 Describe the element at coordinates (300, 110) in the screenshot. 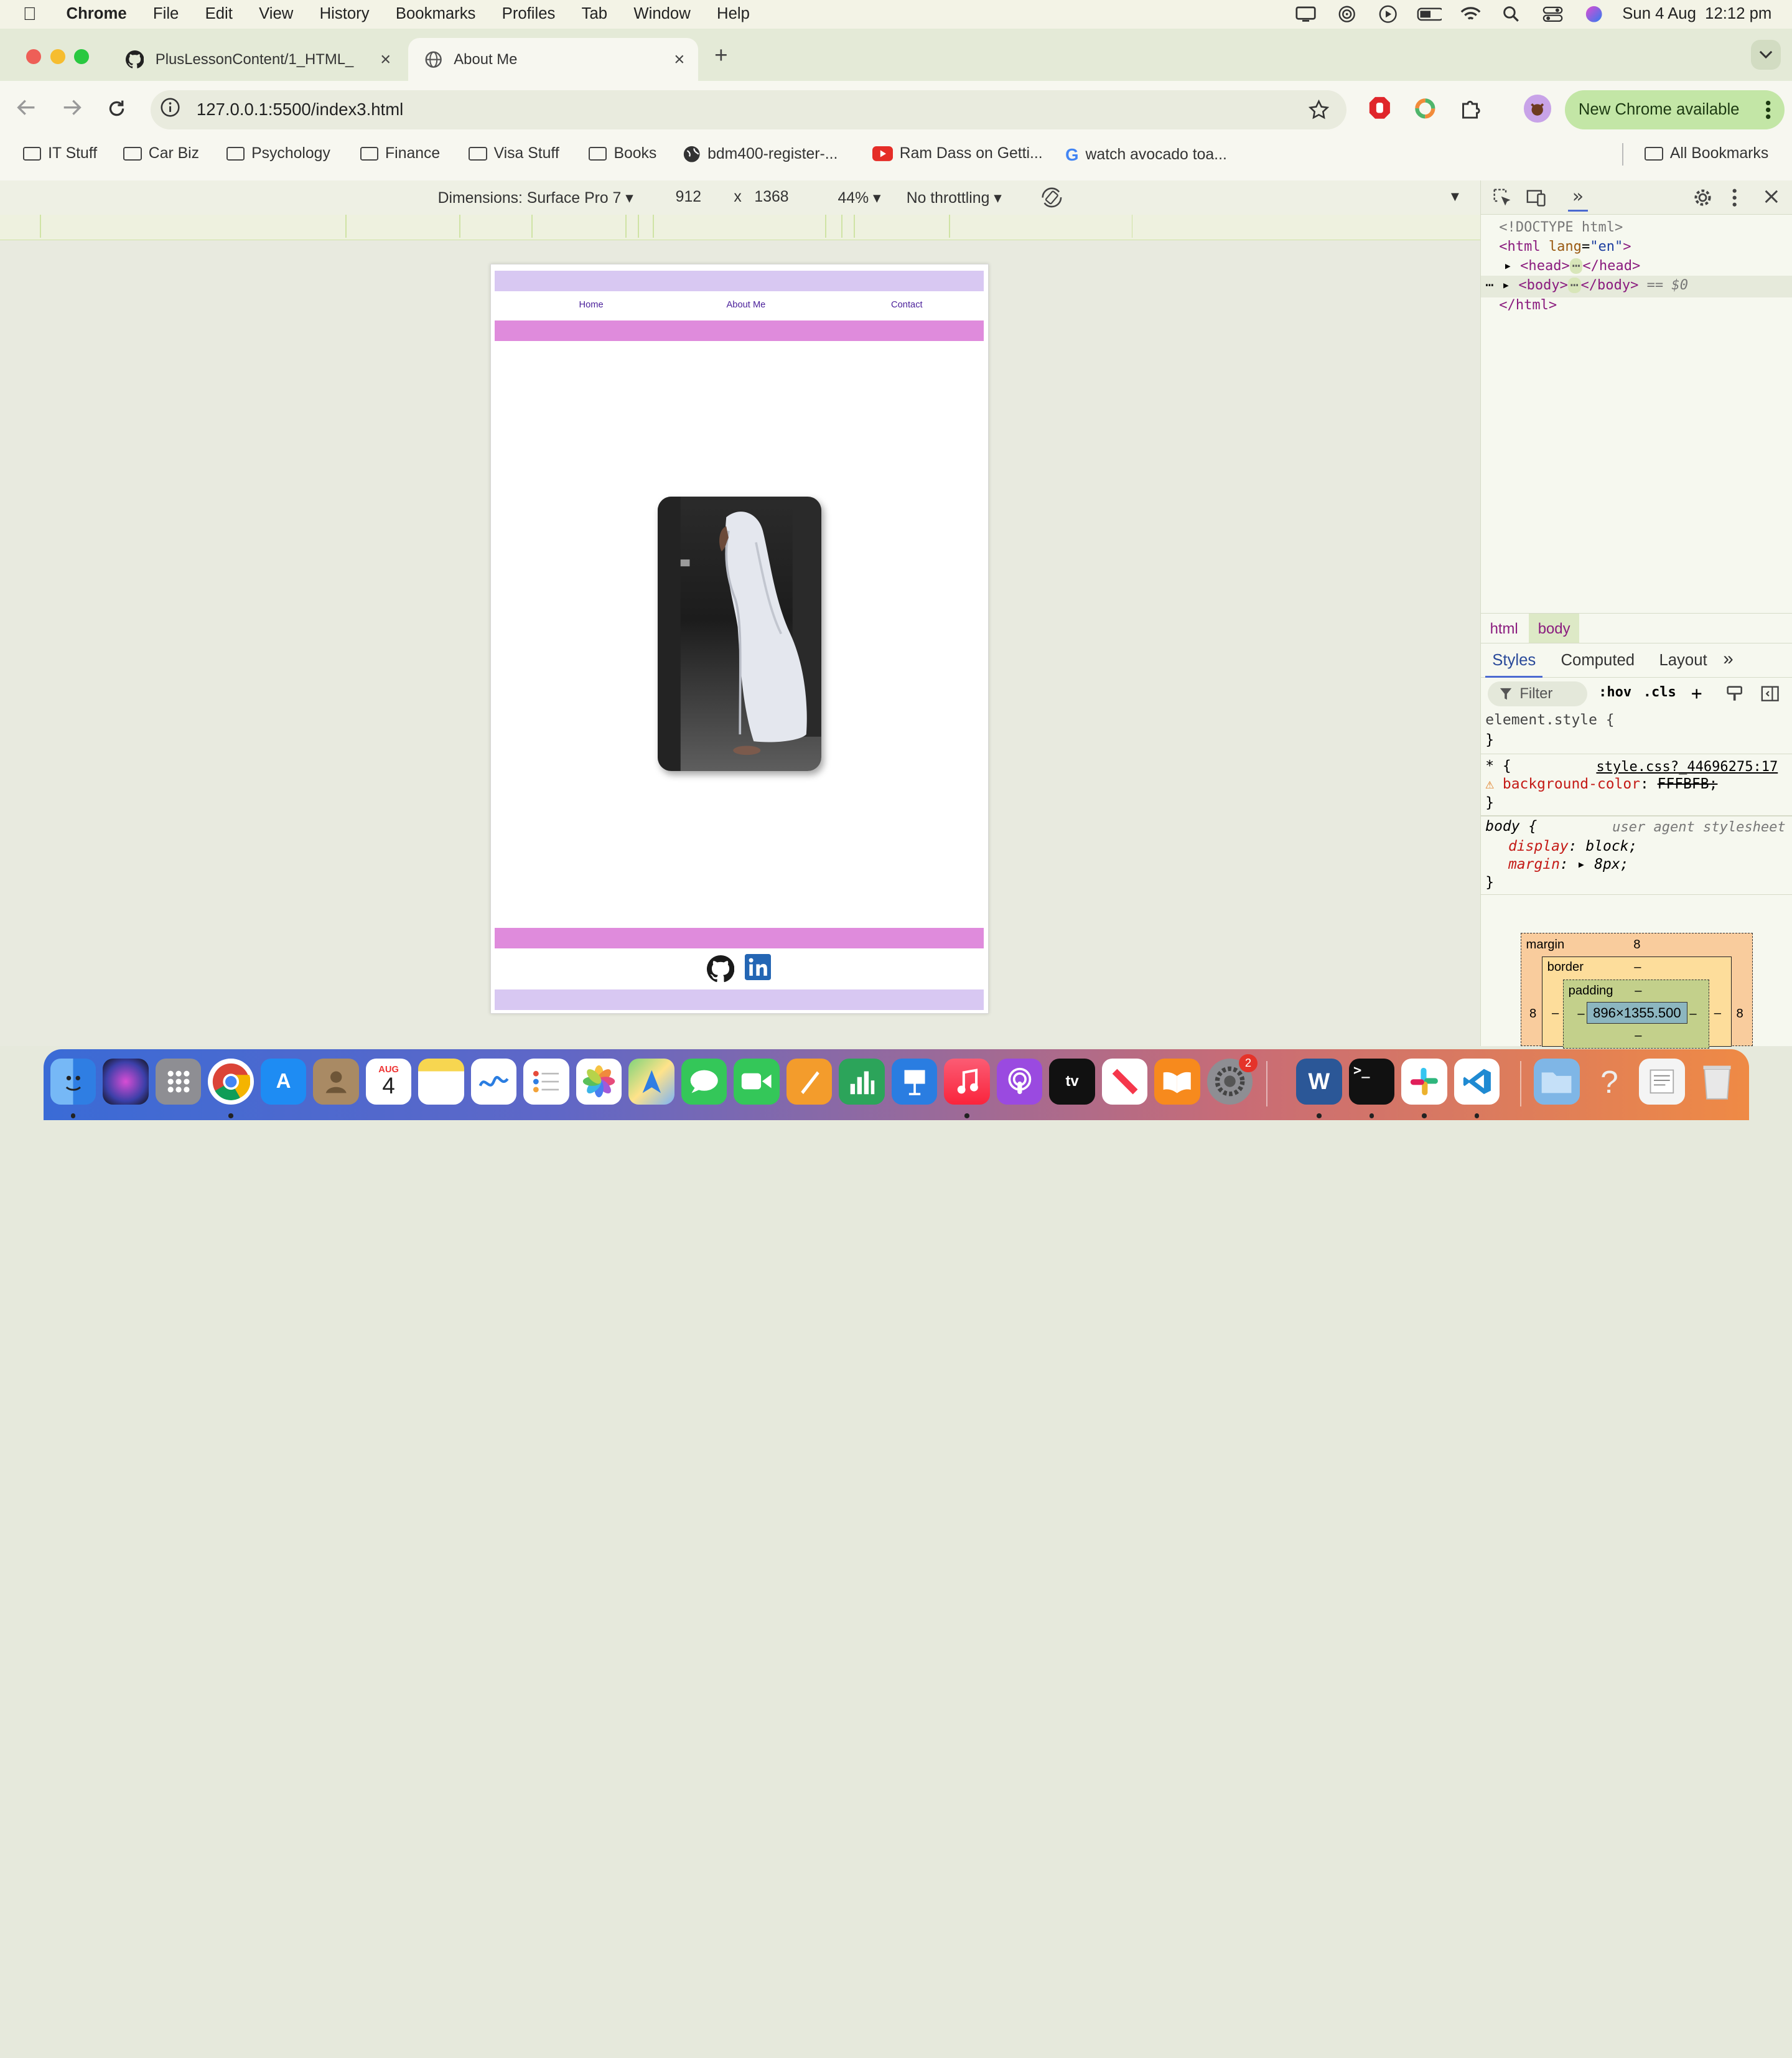

I see `url-text: 127.0.0.1:5500/index3.html` at that location.